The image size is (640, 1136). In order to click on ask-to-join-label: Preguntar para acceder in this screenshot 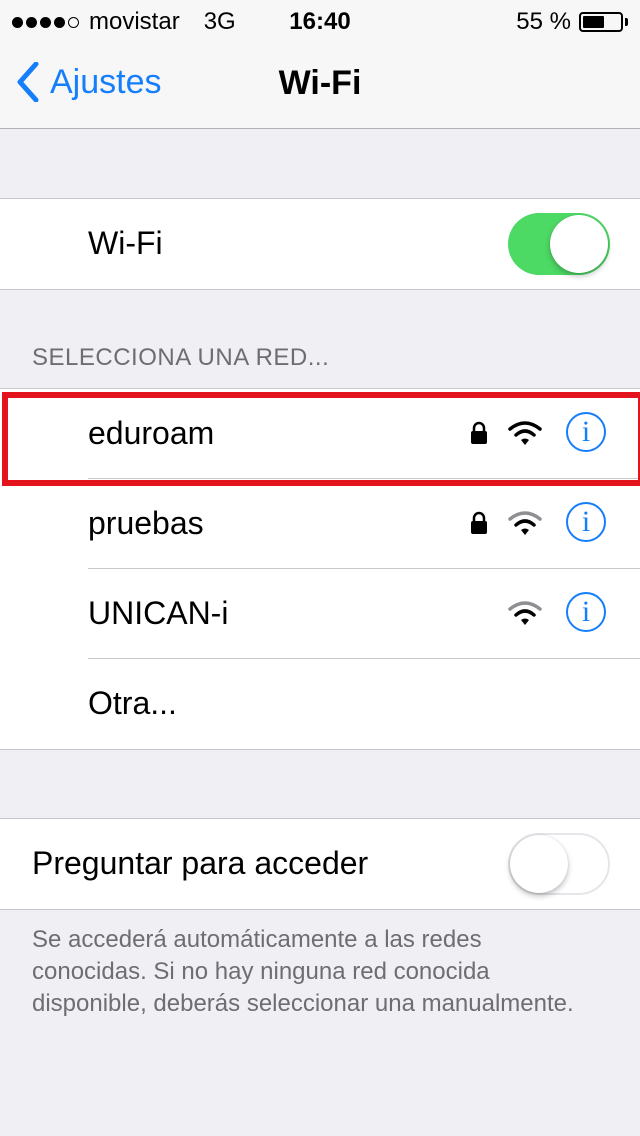, I will do `click(200, 863)`.